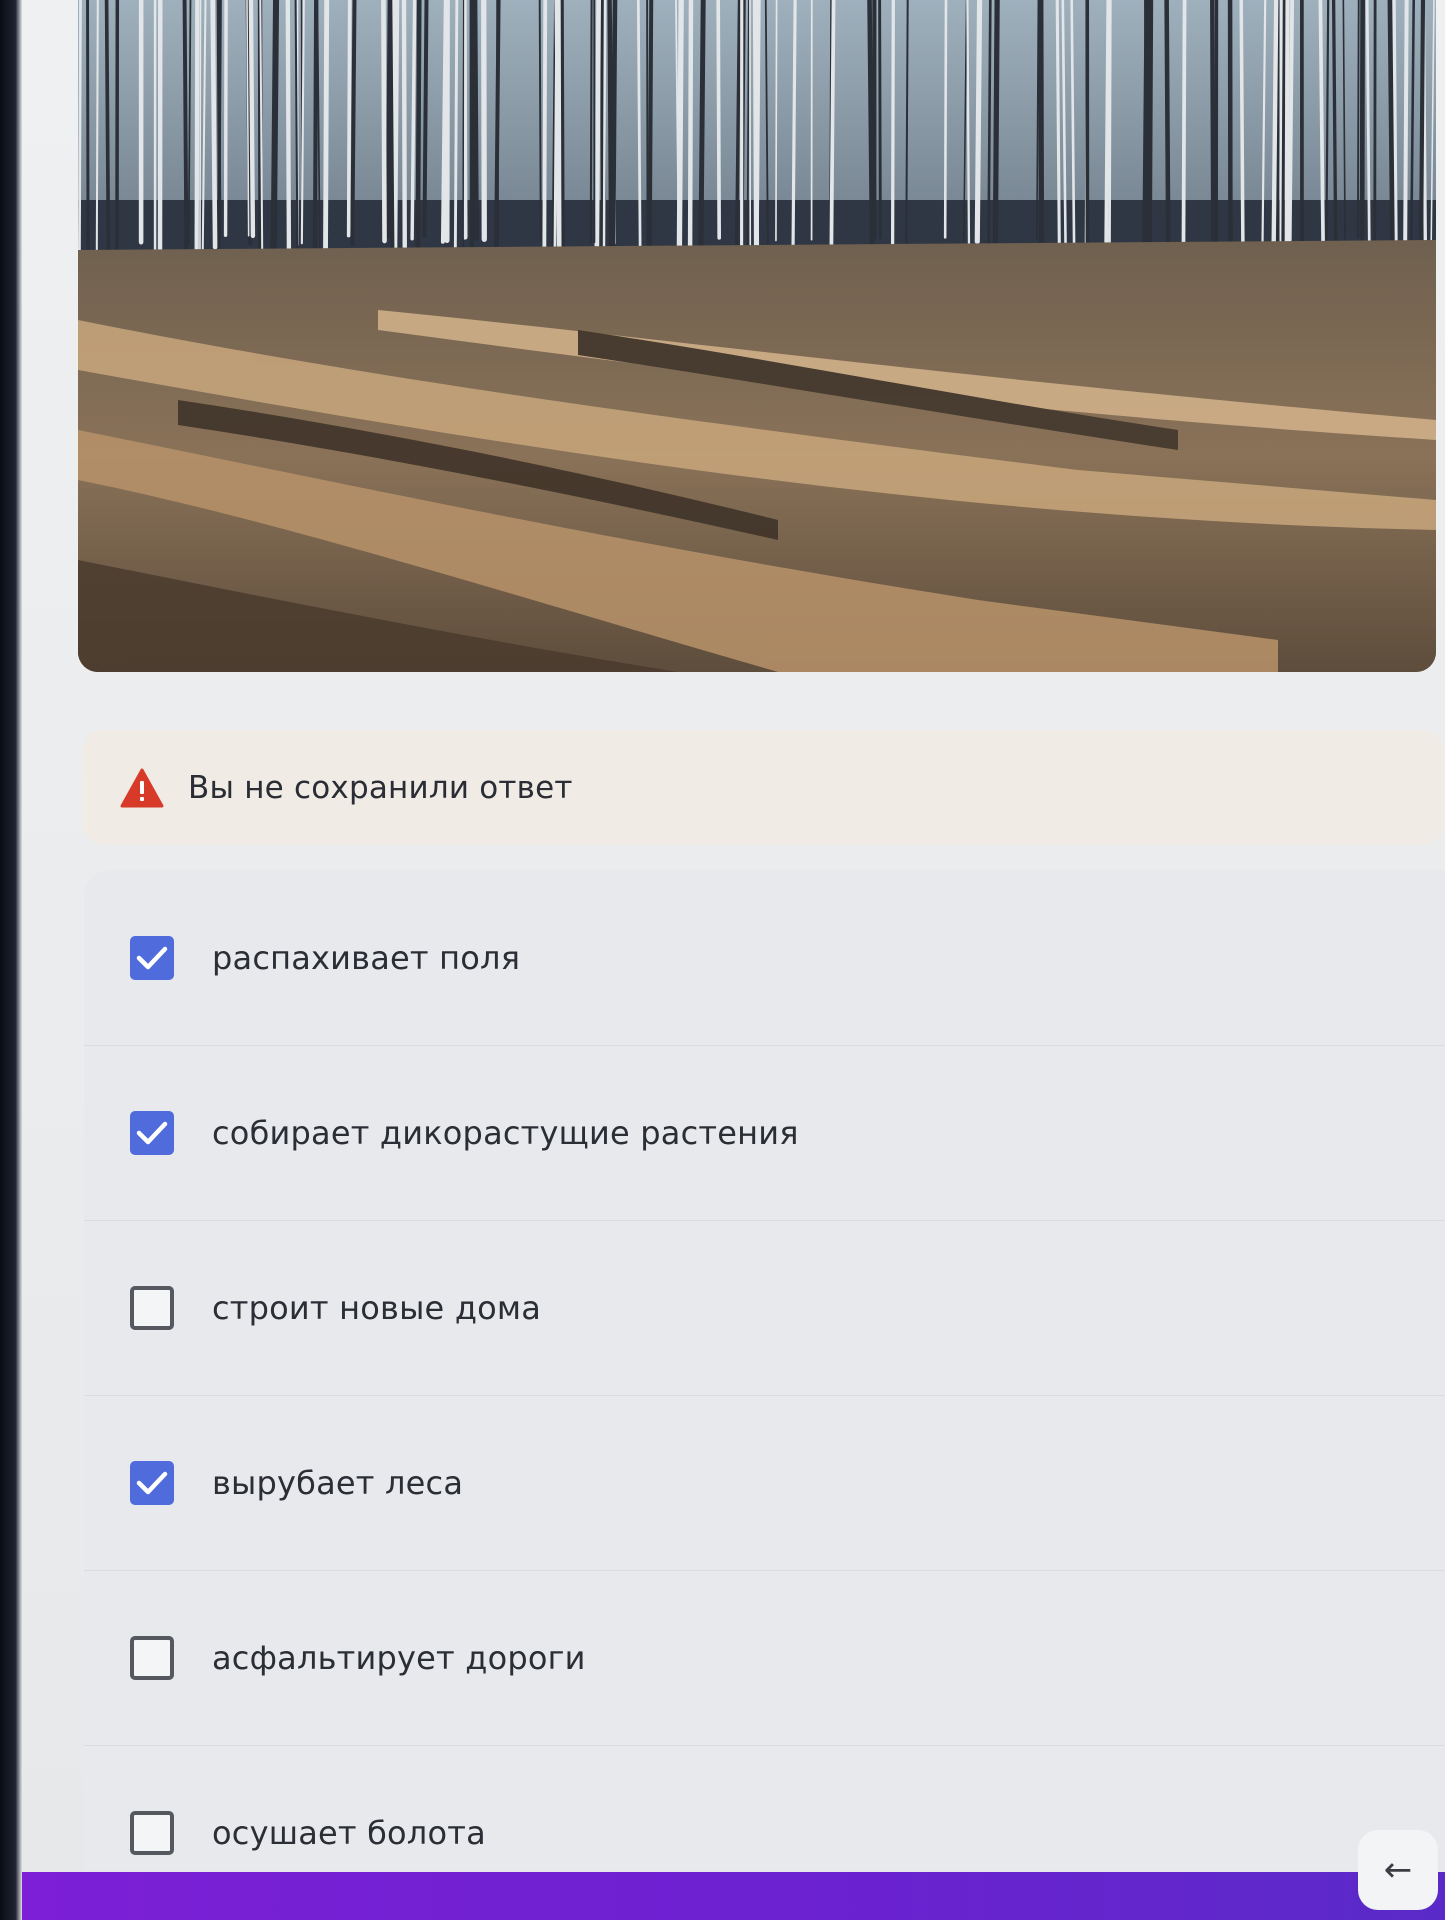 The height and width of the screenshot is (1920, 1445). I want to click on option-label: распахивает поля, so click(366, 957).